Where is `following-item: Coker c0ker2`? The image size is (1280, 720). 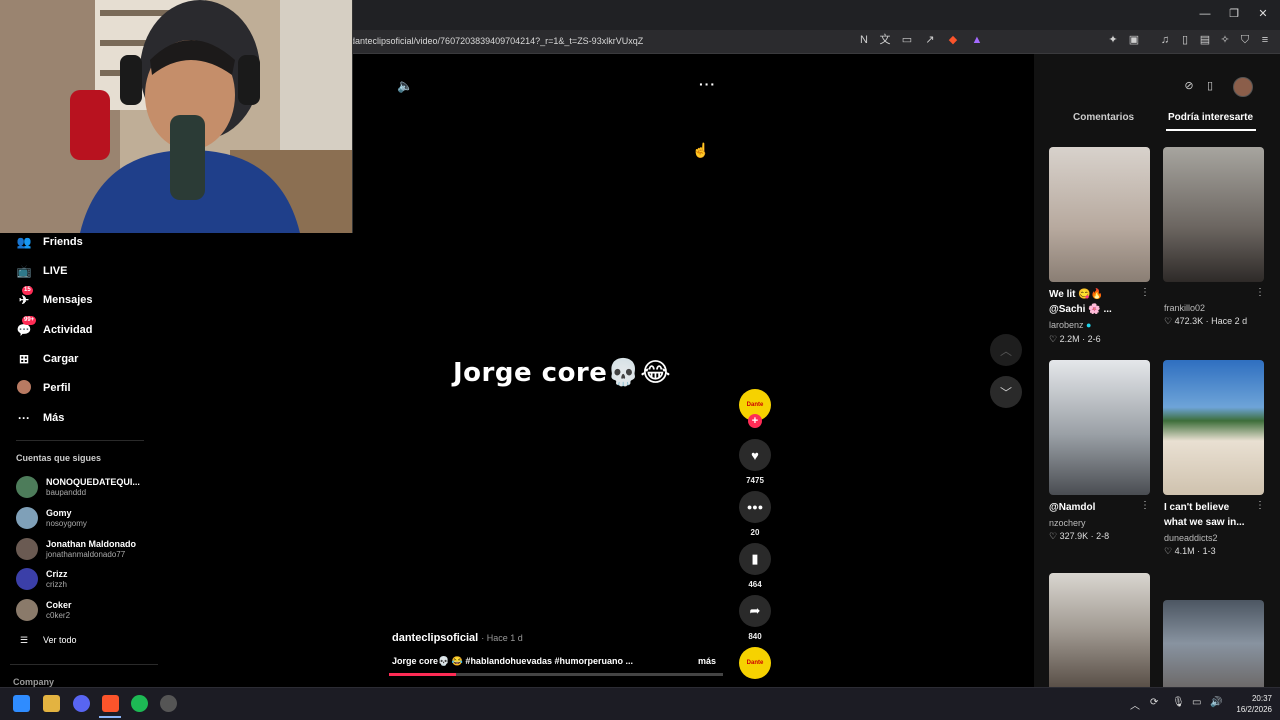 following-item: Coker c0ker2 is located at coordinates (86, 610).